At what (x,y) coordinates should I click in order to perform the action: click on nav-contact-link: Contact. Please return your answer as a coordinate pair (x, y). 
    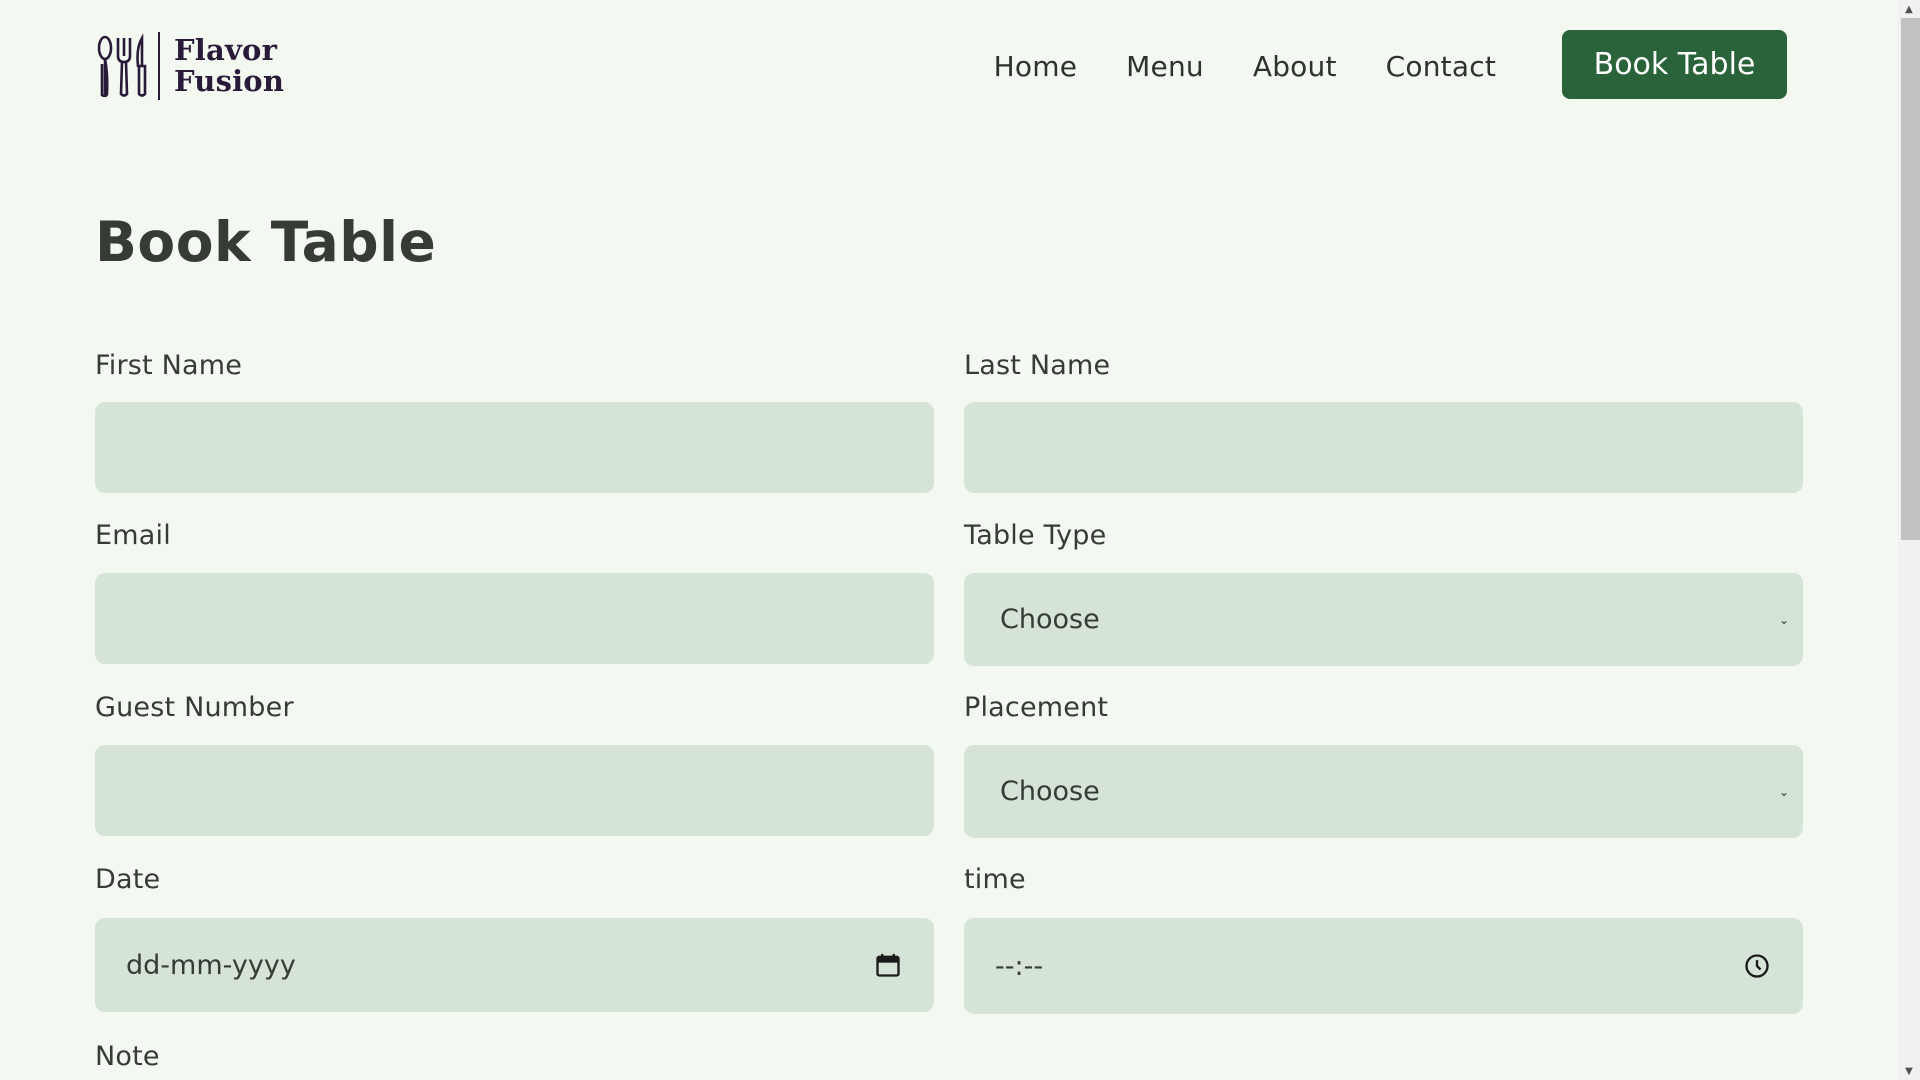
    Looking at the image, I should click on (1441, 66).